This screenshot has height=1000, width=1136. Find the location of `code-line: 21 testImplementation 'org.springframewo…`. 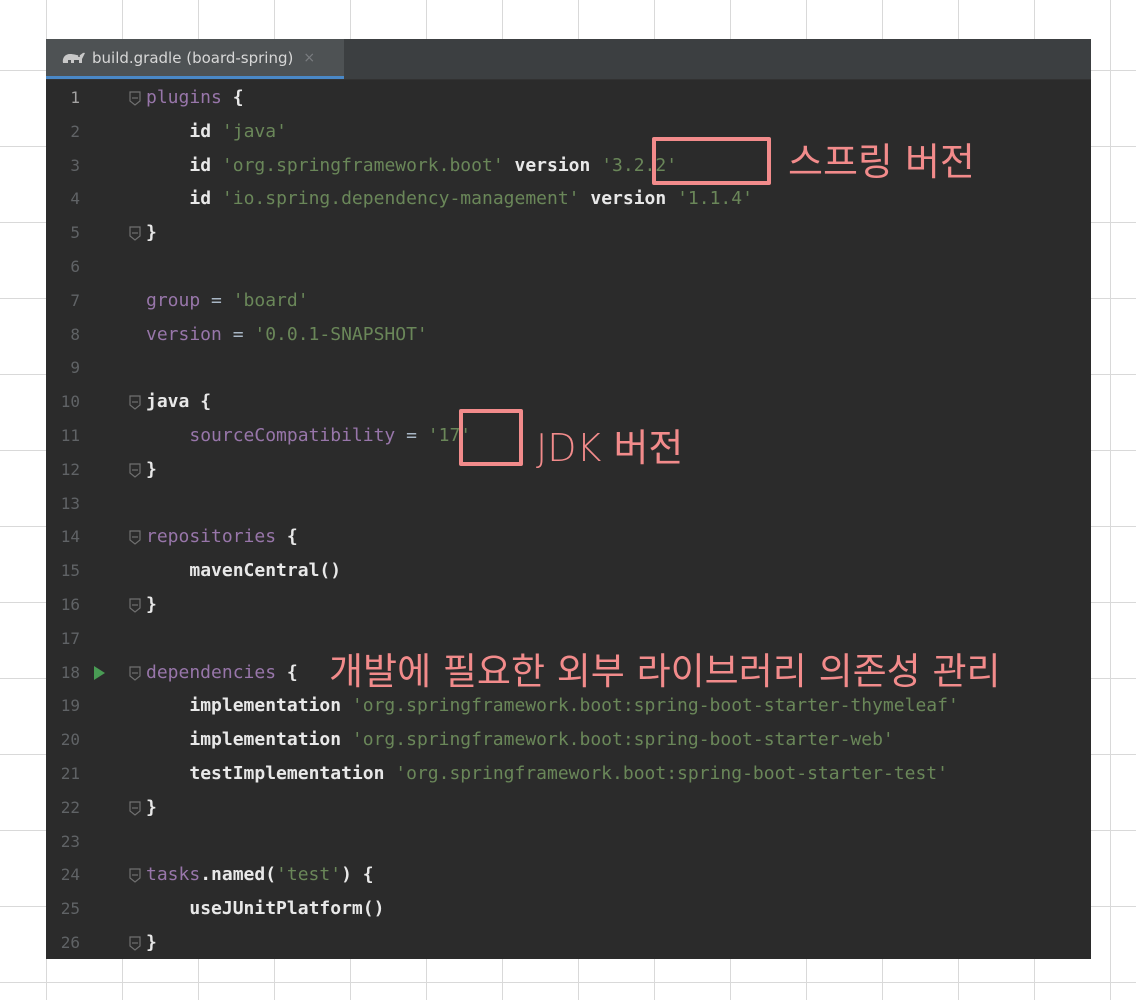

code-line: 21 testImplementation 'org.springframewo… is located at coordinates (568, 774).